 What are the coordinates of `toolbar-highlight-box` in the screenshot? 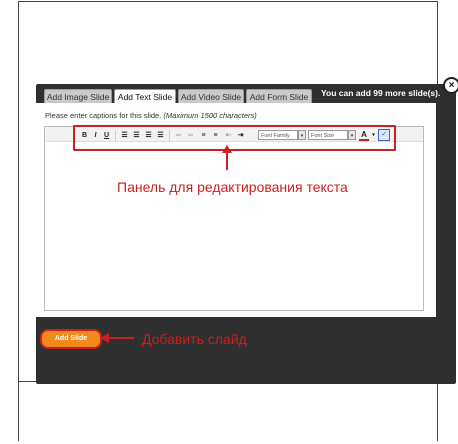 It's located at (234, 138).